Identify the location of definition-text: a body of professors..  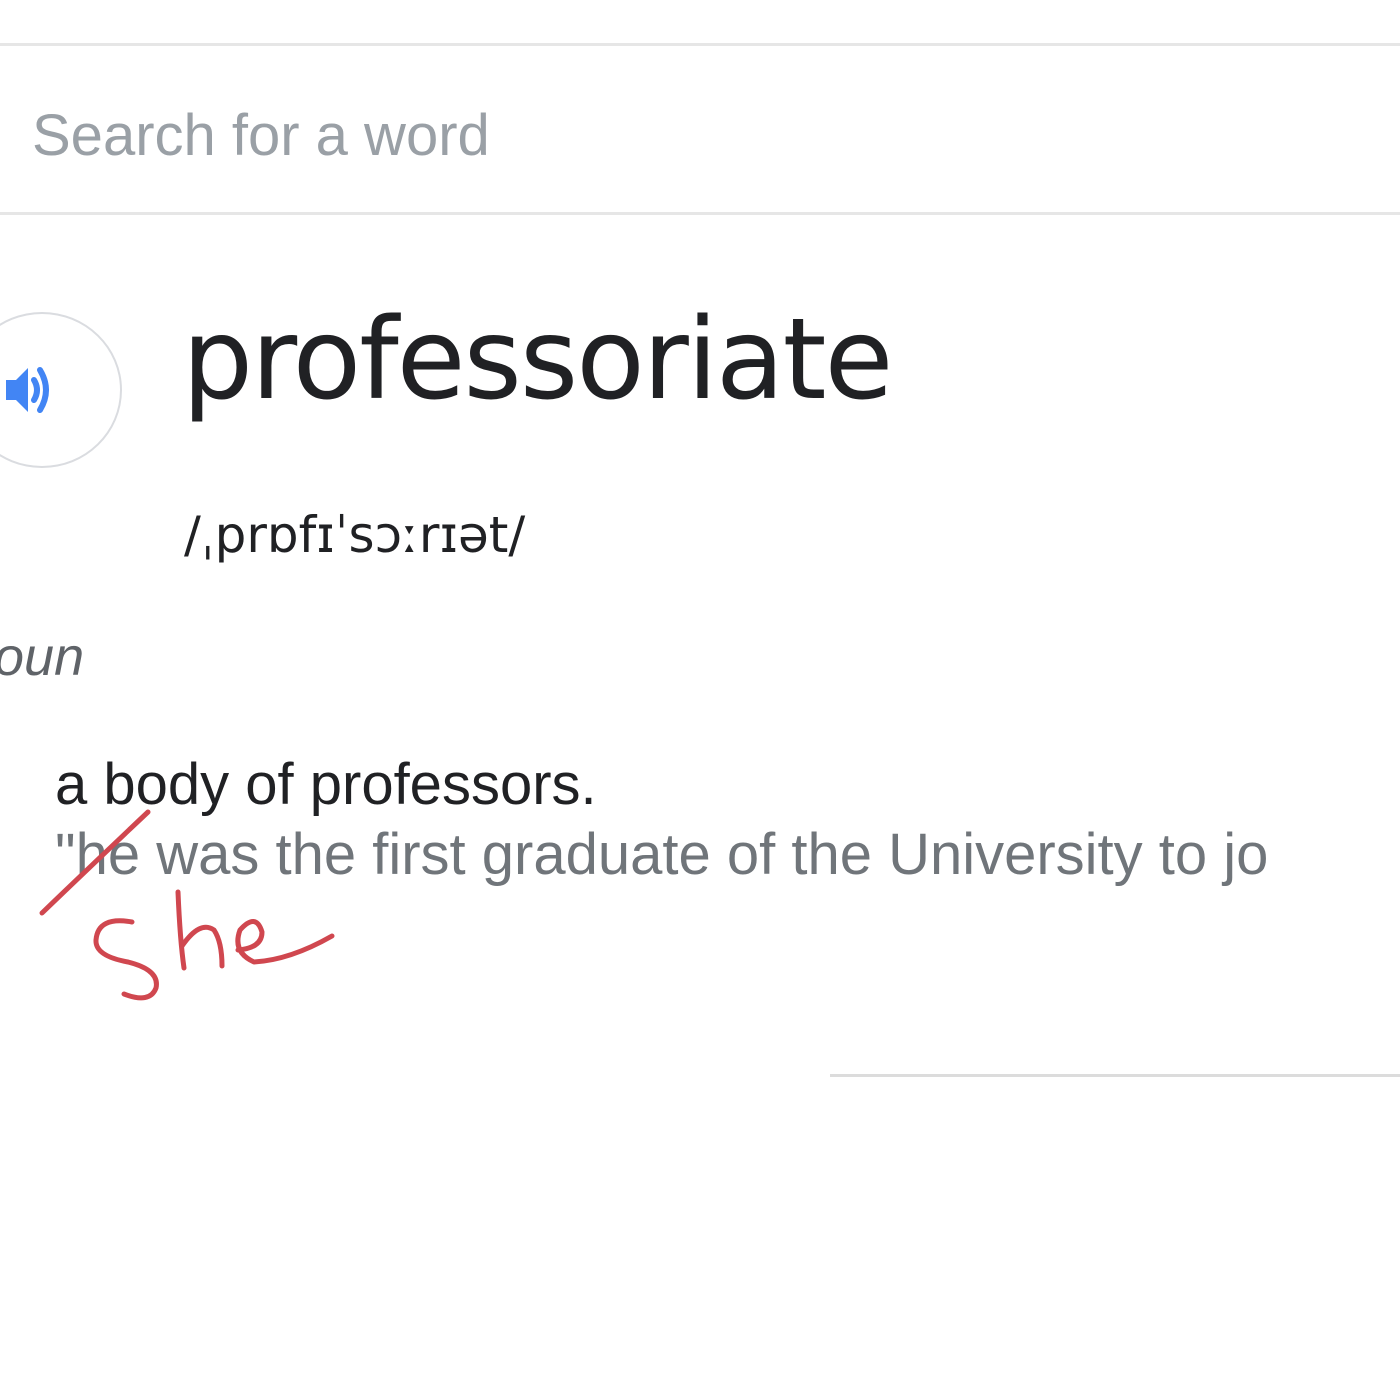
(326, 784).